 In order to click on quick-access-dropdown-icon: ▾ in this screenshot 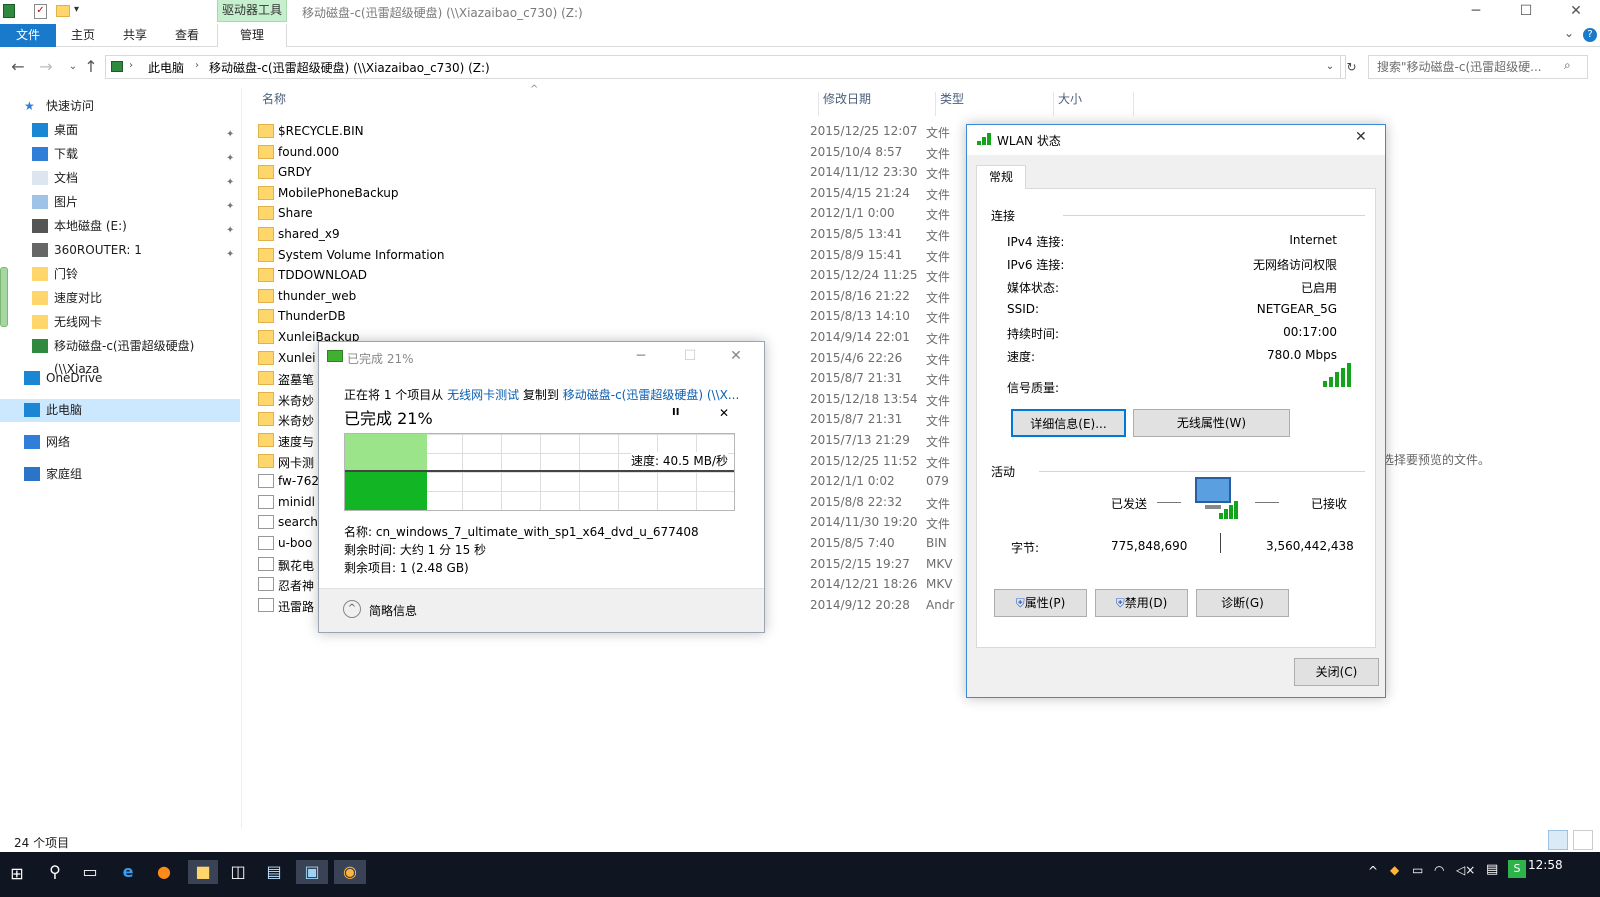, I will do `click(79, 11)`.